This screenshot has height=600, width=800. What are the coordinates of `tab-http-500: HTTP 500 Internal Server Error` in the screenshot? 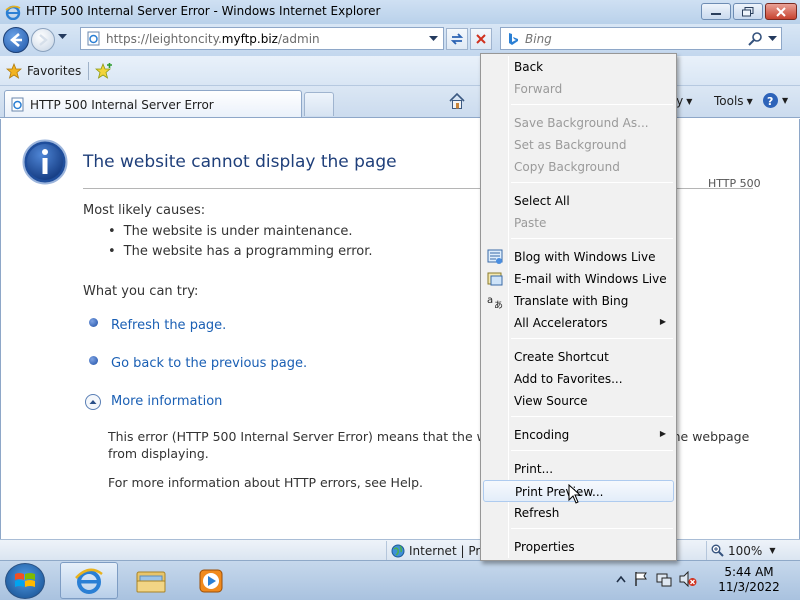 It's located at (153, 103).